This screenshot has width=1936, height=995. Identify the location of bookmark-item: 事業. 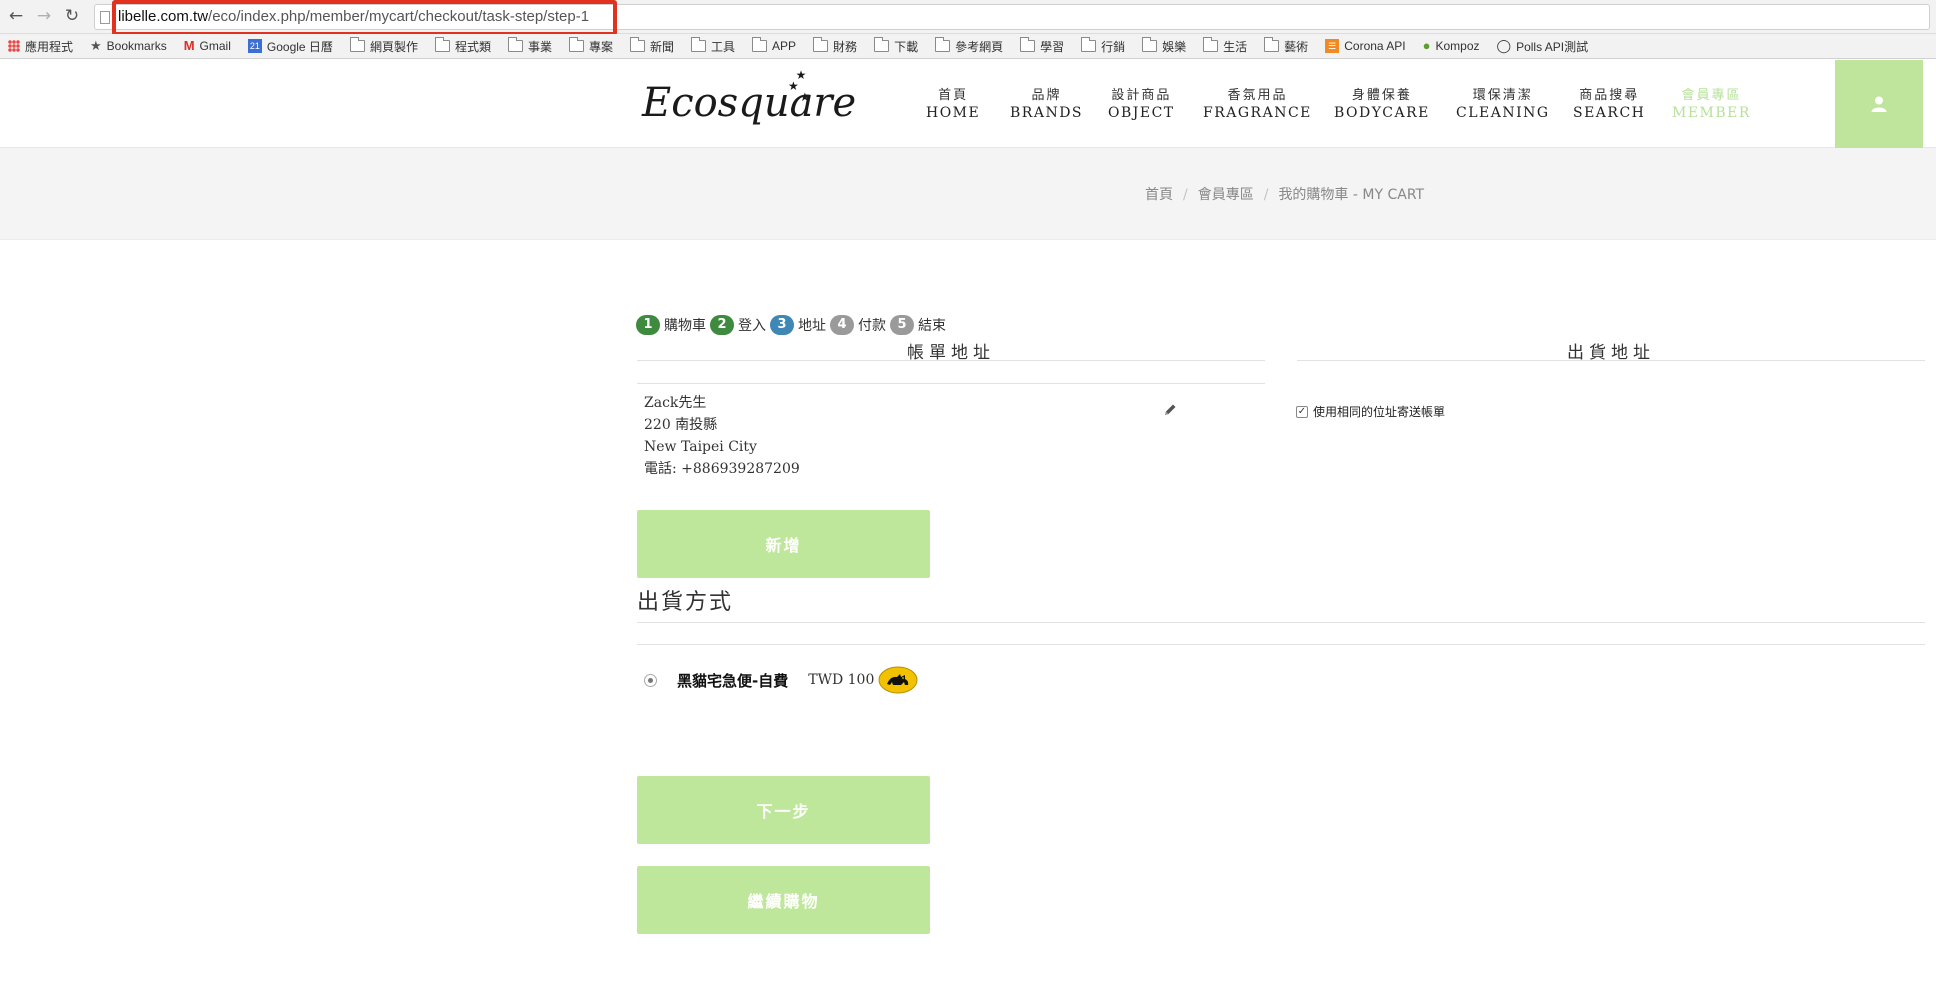
(529, 46).